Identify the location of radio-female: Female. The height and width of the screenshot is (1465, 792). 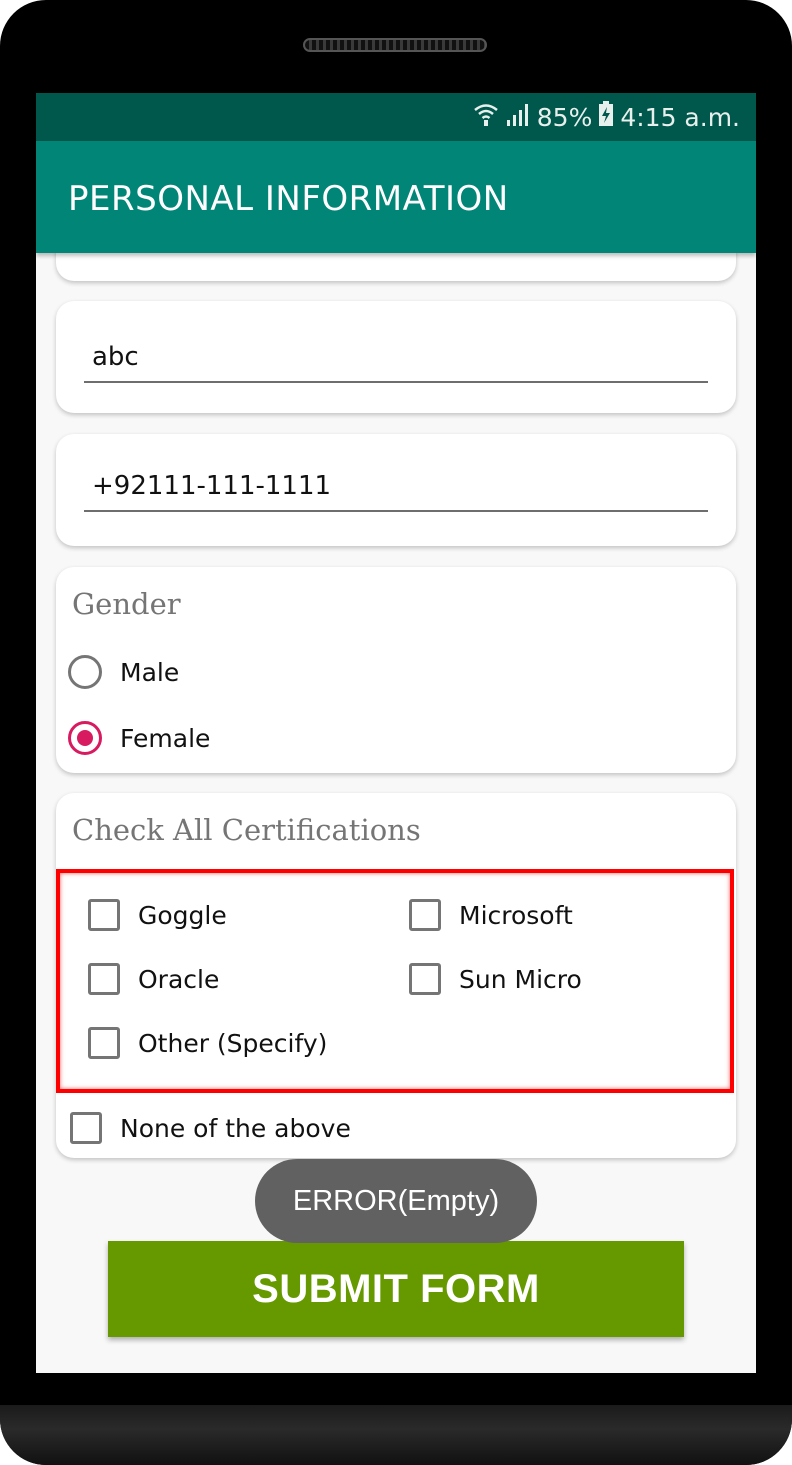
(139, 738).